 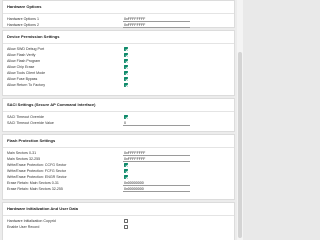 What do you see at coordinates (30, 123) in the screenshot?
I see `row-label: SACI Timeout Override Value` at bounding box center [30, 123].